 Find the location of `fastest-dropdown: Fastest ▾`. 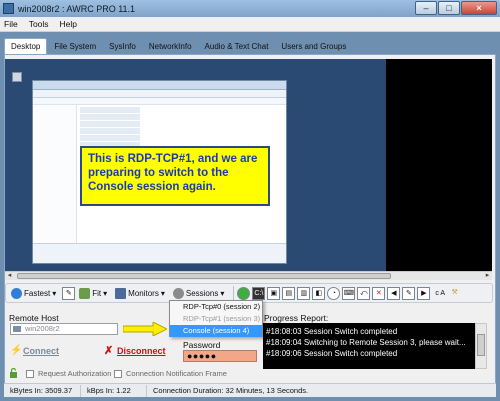

fastest-dropdown: Fastest ▾ is located at coordinates (33, 293).